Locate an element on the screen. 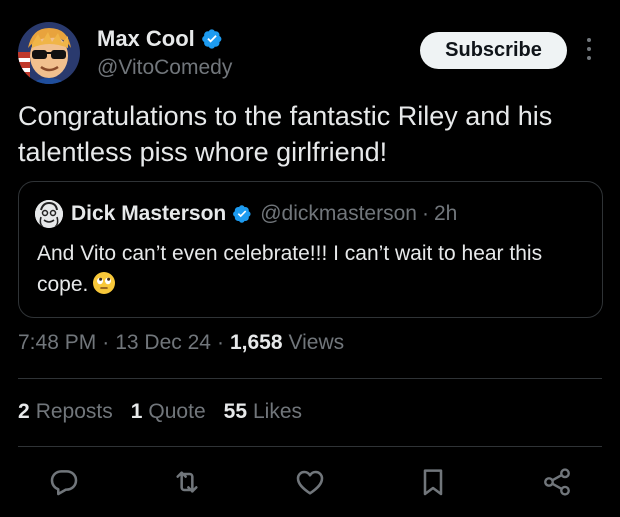 Image resolution: width=620 pixels, height=517 pixels. likes-count: 55 is located at coordinates (235, 411).